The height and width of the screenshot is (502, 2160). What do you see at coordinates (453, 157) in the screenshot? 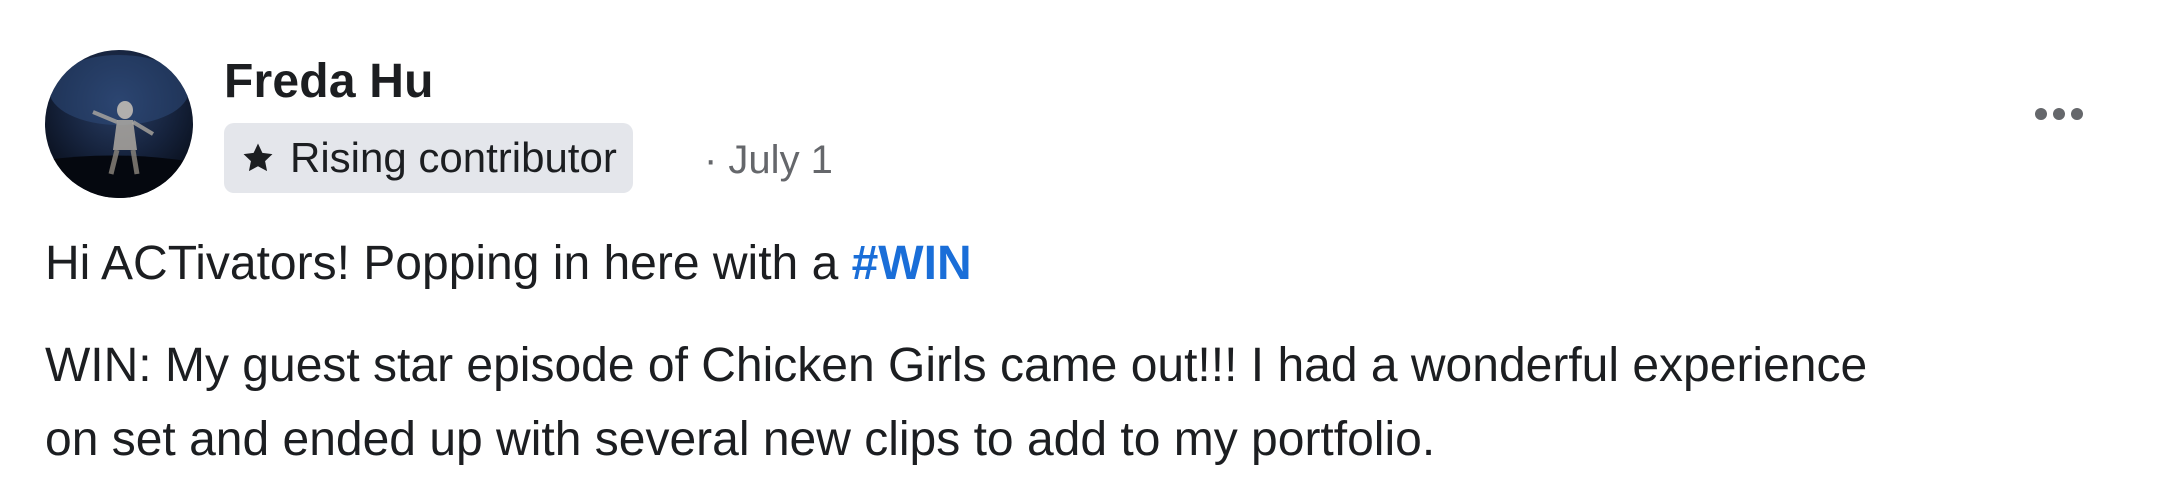
I see `badge-label: Rising contributor` at bounding box center [453, 157].